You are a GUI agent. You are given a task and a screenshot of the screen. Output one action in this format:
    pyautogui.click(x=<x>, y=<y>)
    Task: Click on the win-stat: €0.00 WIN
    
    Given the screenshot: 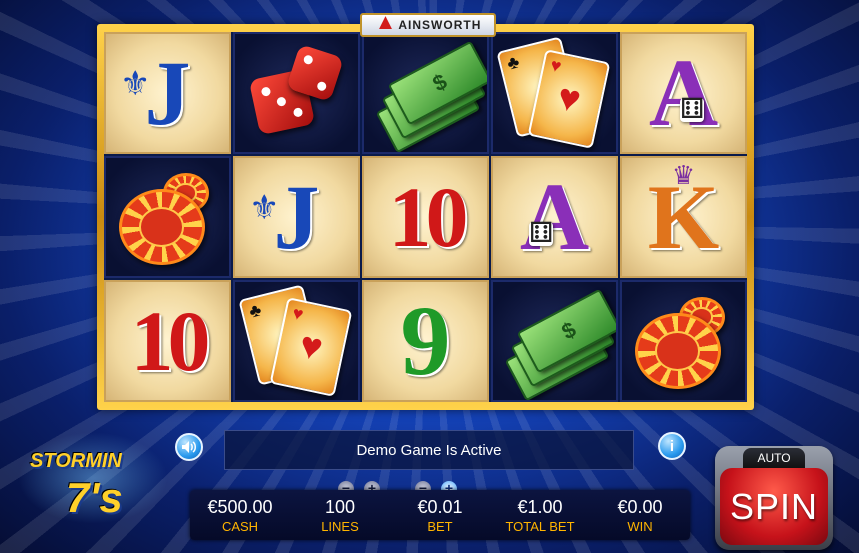 What is the action you would take?
    pyautogui.click(x=640, y=515)
    